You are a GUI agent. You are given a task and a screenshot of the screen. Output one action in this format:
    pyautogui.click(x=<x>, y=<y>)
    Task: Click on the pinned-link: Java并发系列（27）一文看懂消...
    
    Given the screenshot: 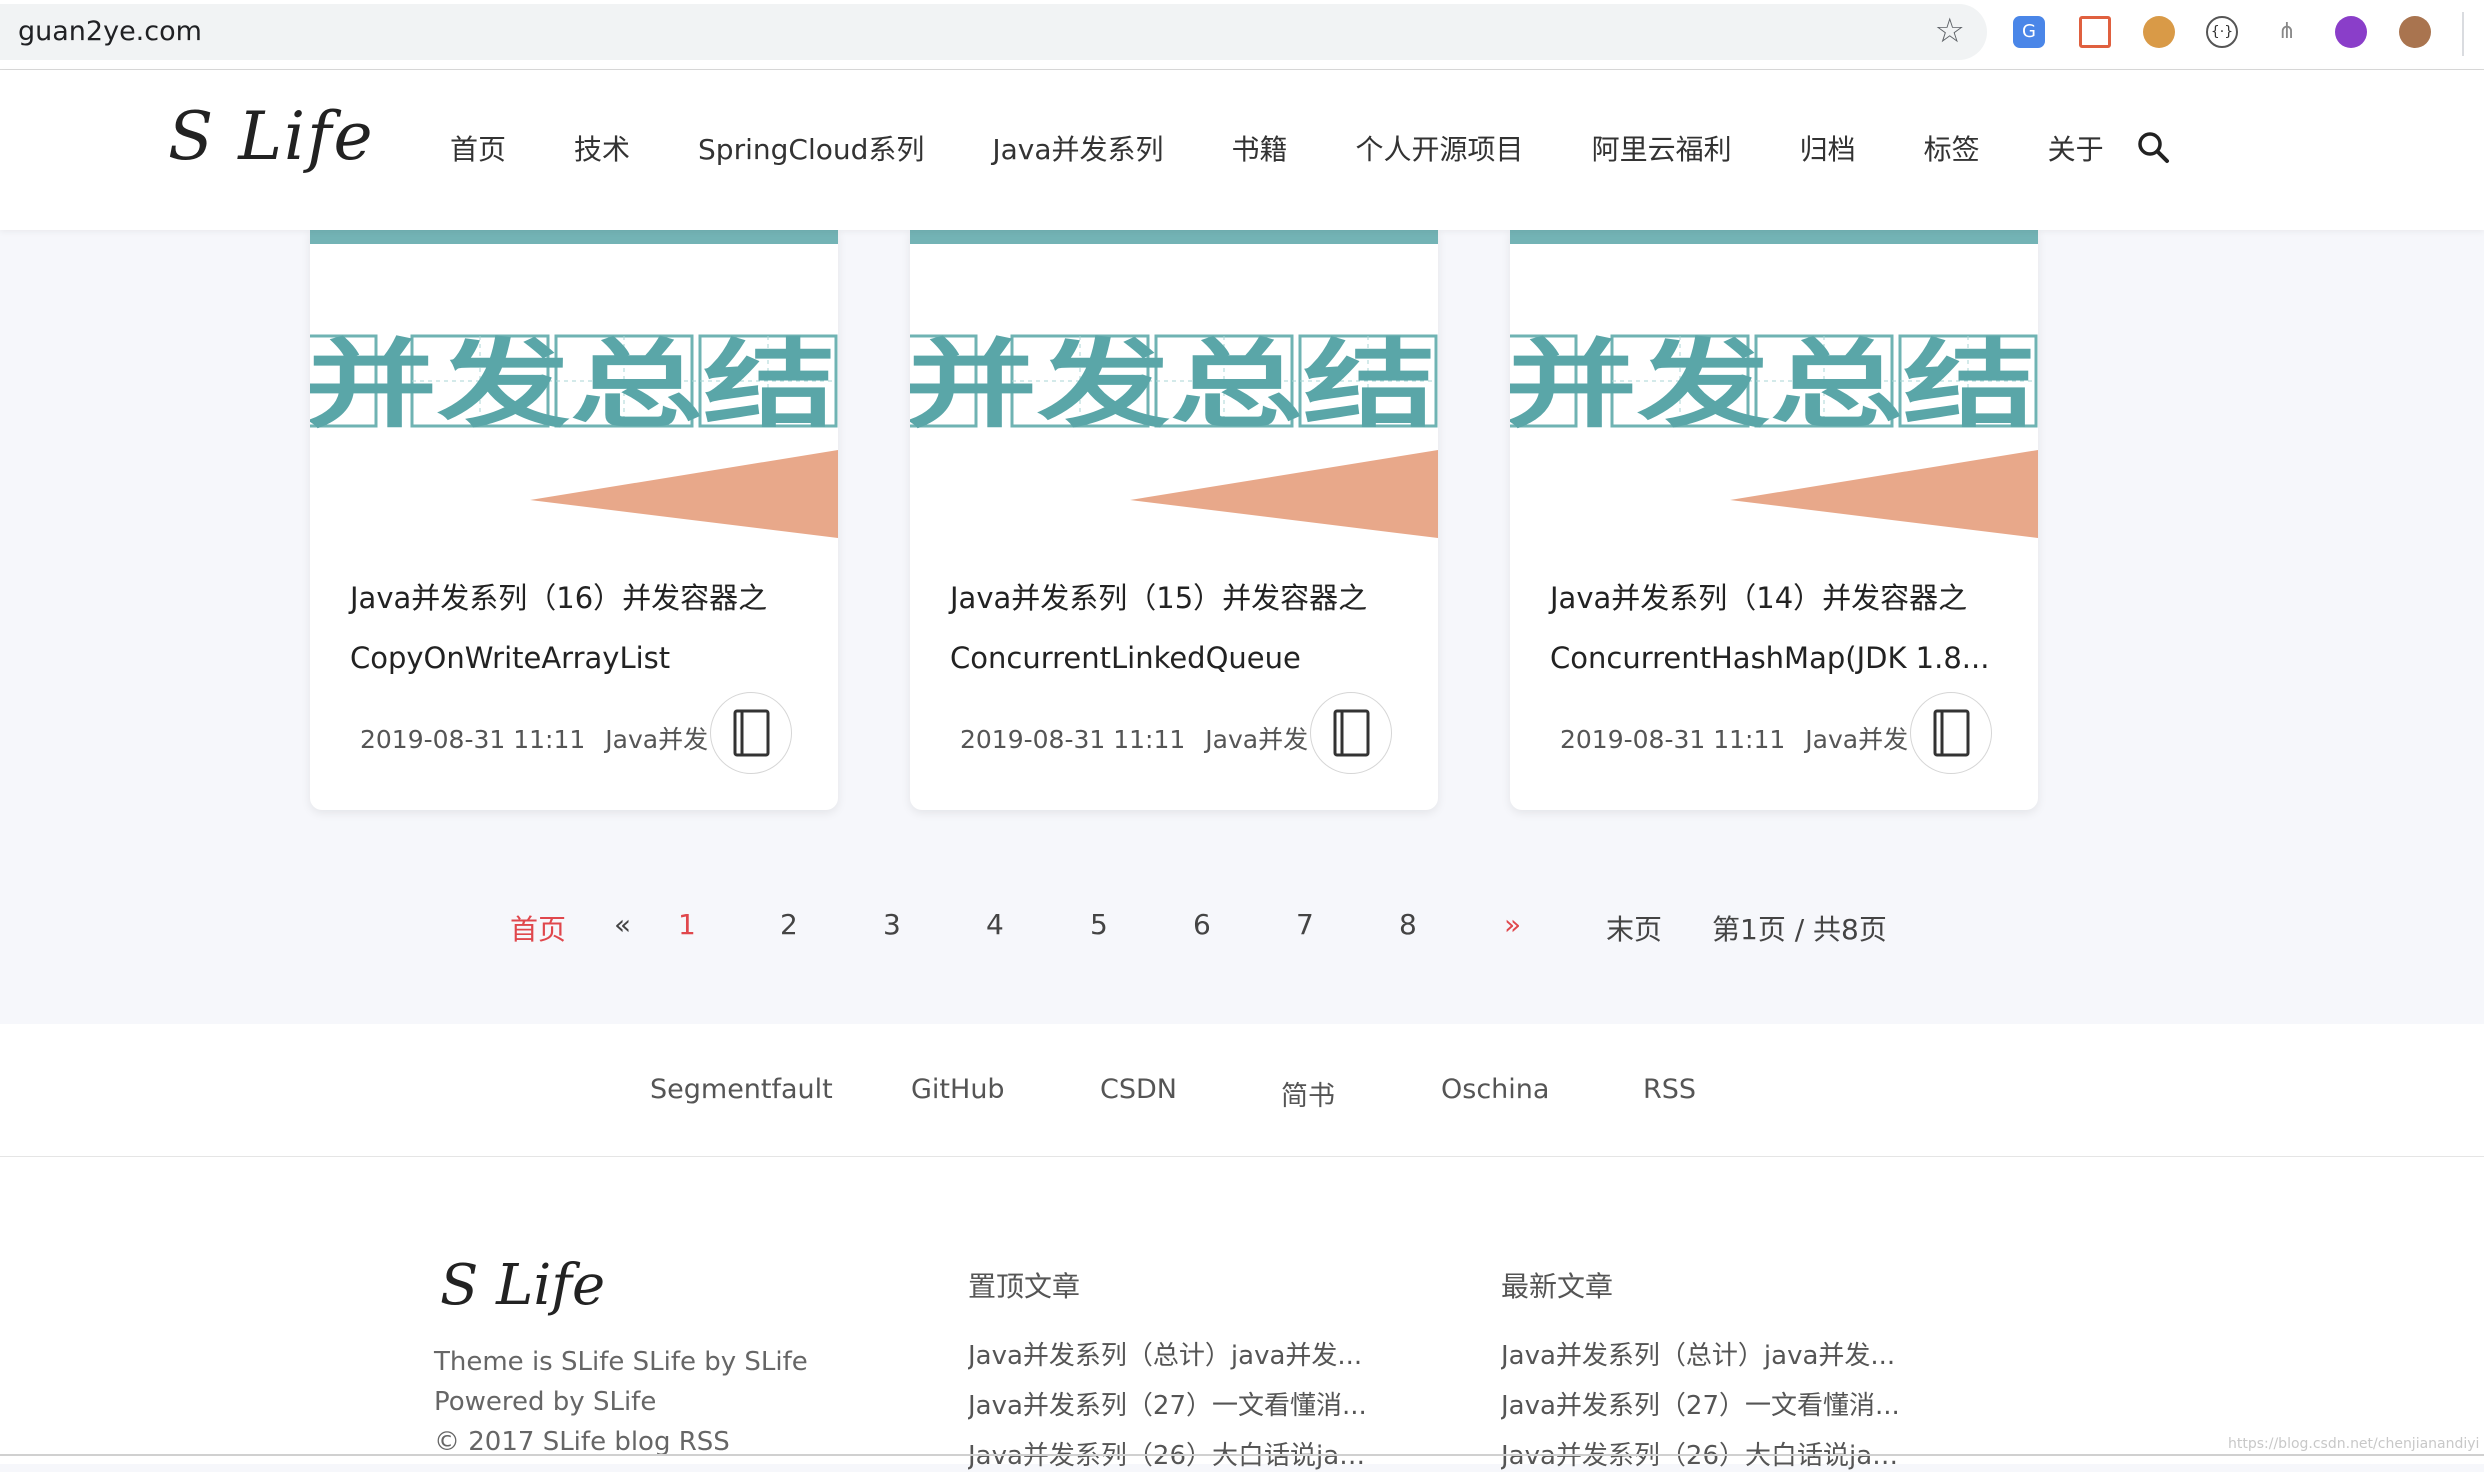 What is the action you would take?
    pyautogui.click(x=1168, y=1403)
    